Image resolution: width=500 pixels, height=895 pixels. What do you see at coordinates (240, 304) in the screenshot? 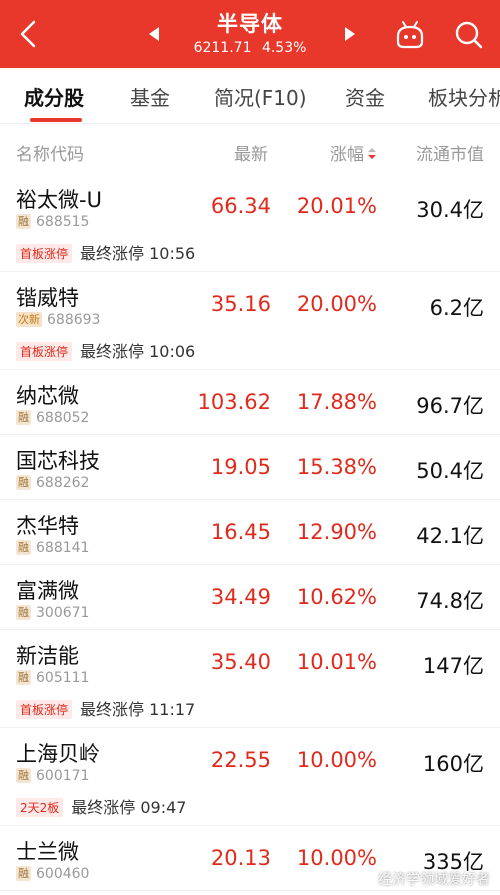
I see `stock-price: 35.16` at bounding box center [240, 304].